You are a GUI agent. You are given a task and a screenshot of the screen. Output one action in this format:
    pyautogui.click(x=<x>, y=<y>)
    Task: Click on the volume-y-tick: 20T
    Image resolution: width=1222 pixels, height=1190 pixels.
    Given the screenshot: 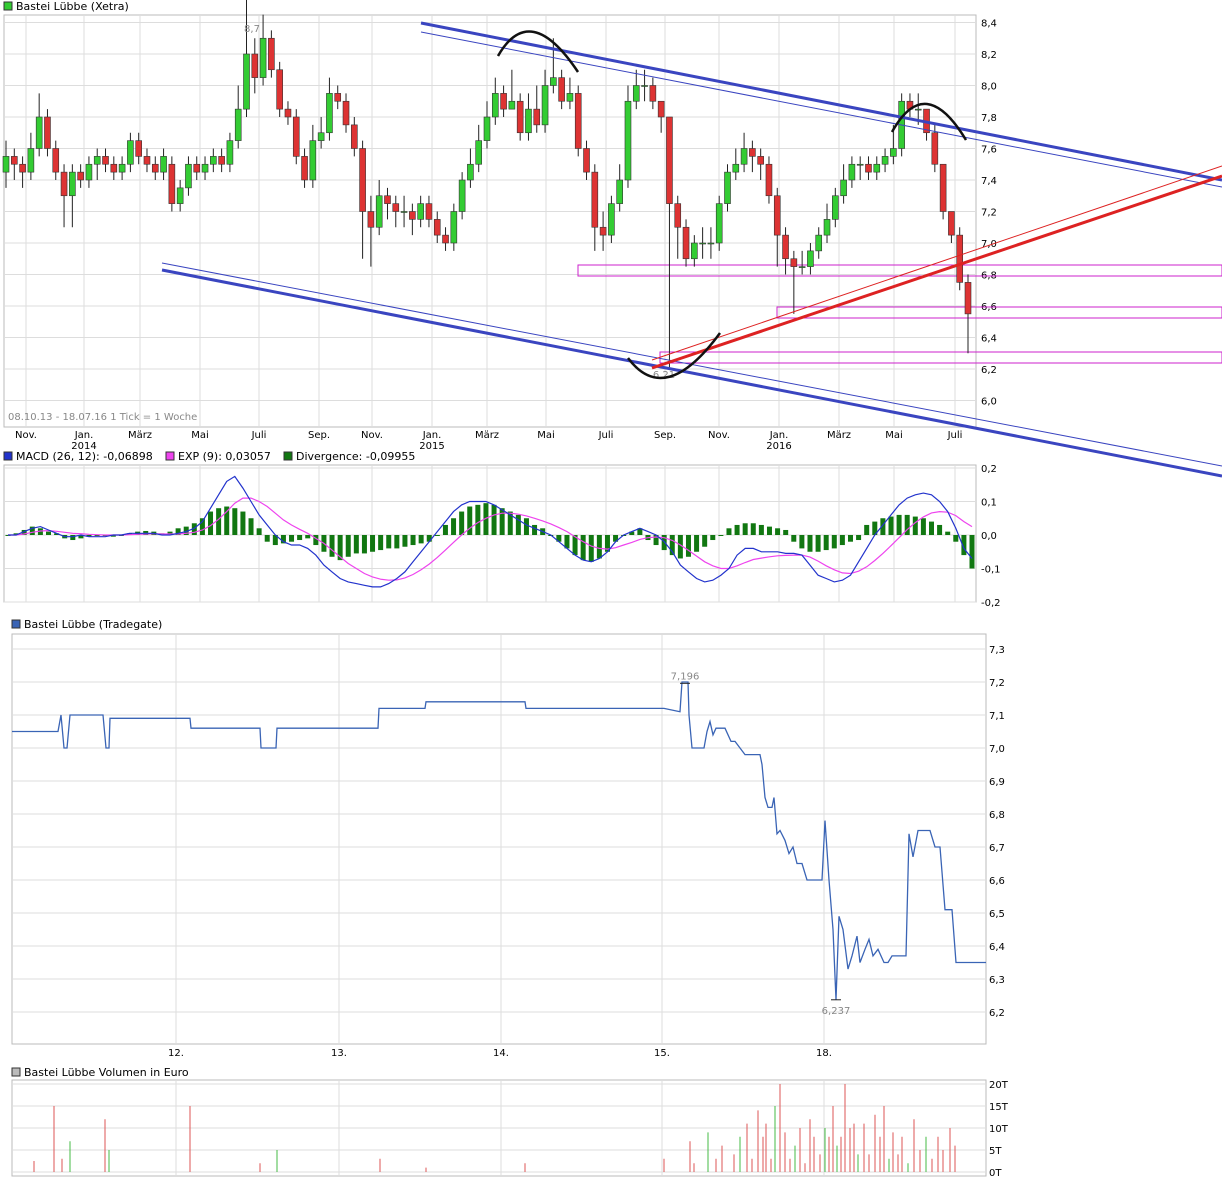 What is the action you would take?
    pyautogui.click(x=999, y=1085)
    